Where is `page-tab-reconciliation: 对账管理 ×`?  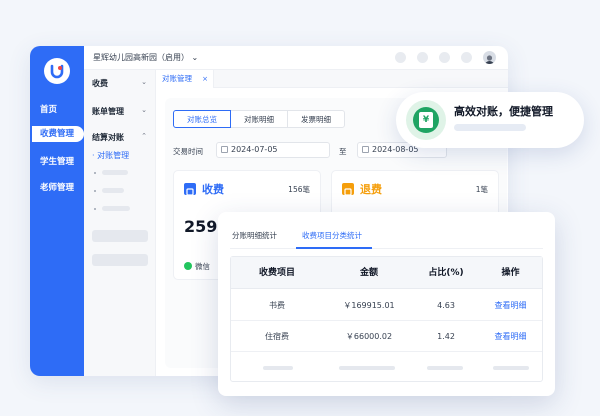 page-tab-reconciliation: 对账管理 × is located at coordinates (185, 79).